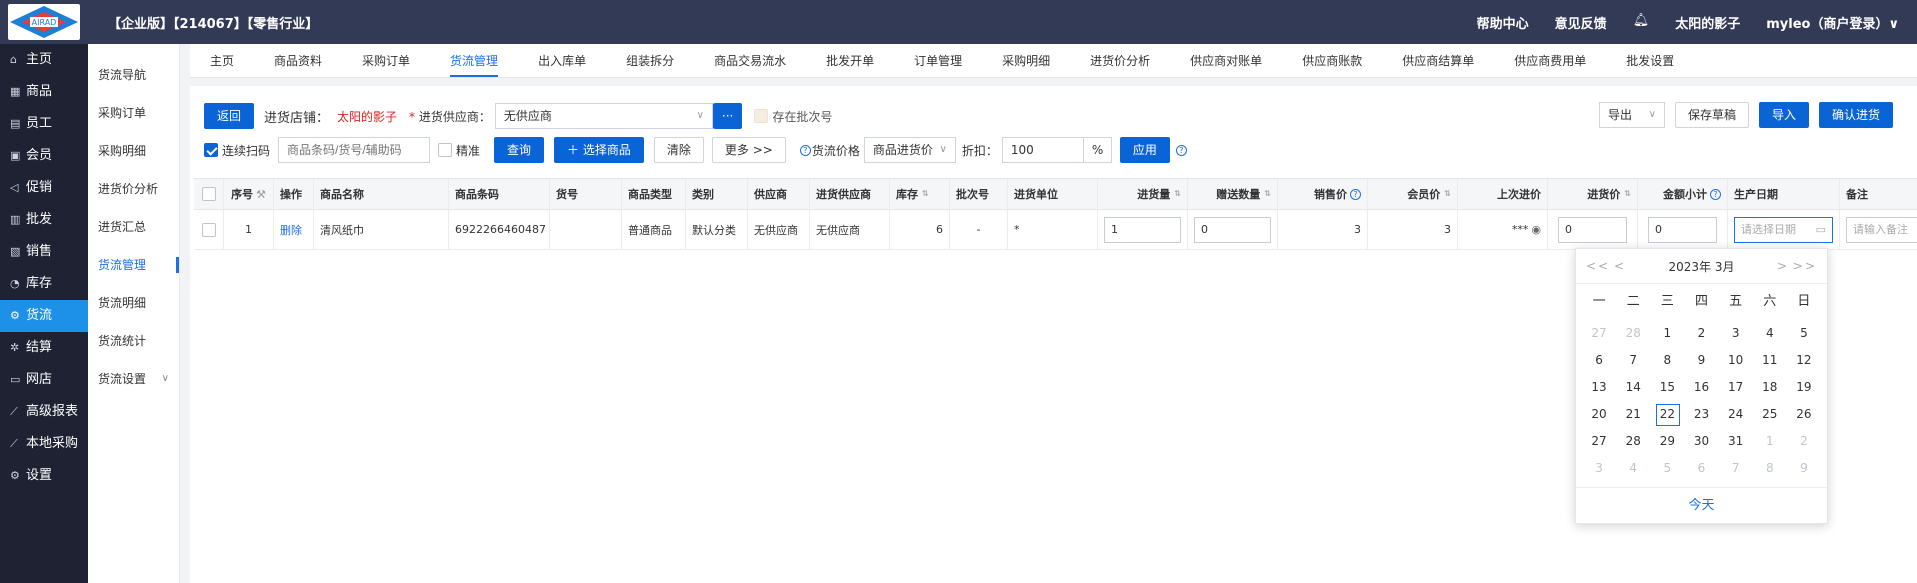 This screenshot has width=1917, height=583. What do you see at coordinates (1682, 229) in the screenshot?
I see `subtotal-input: 0` at bounding box center [1682, 229].